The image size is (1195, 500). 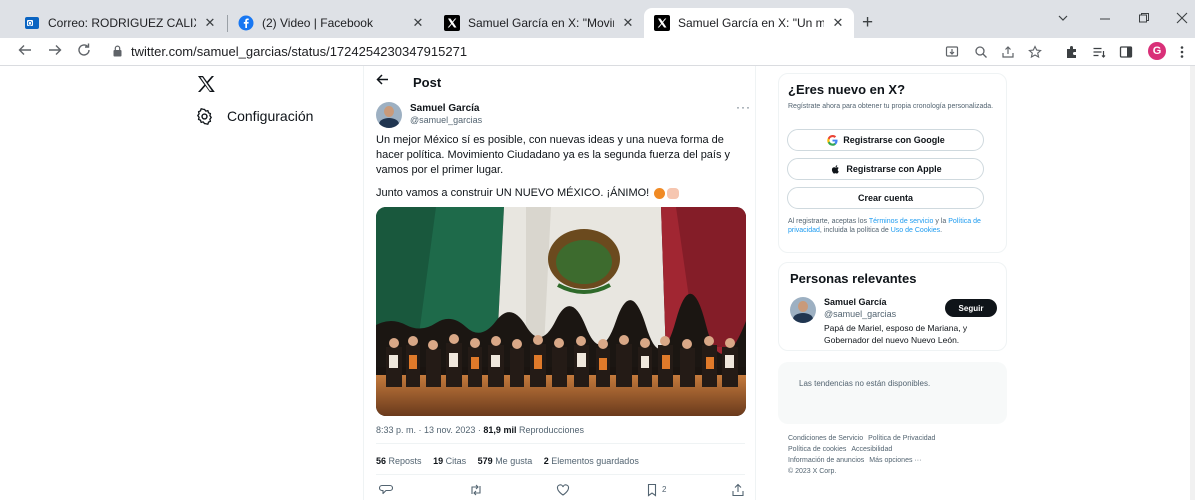 I want to click on trends-message: Las tendencias no están disponibles., so click(x=865, y=383).